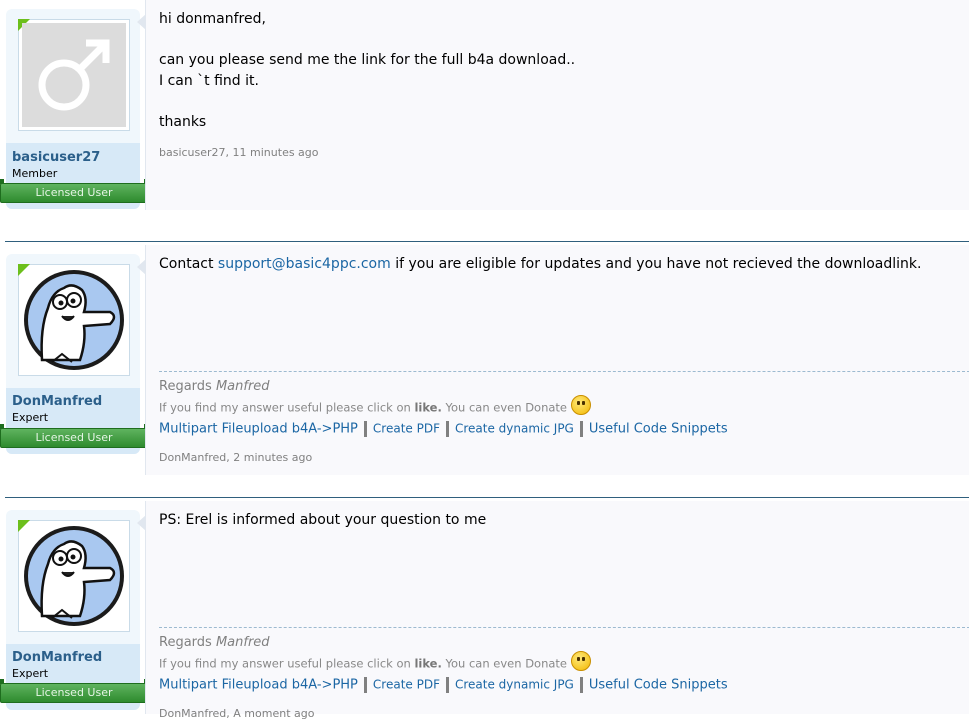 This screenshot has height=720, width=969. Describe the element at coordinates (304, 264) in the screenshot. I see `support-email-link: support@basic4ppc.com` at that location.